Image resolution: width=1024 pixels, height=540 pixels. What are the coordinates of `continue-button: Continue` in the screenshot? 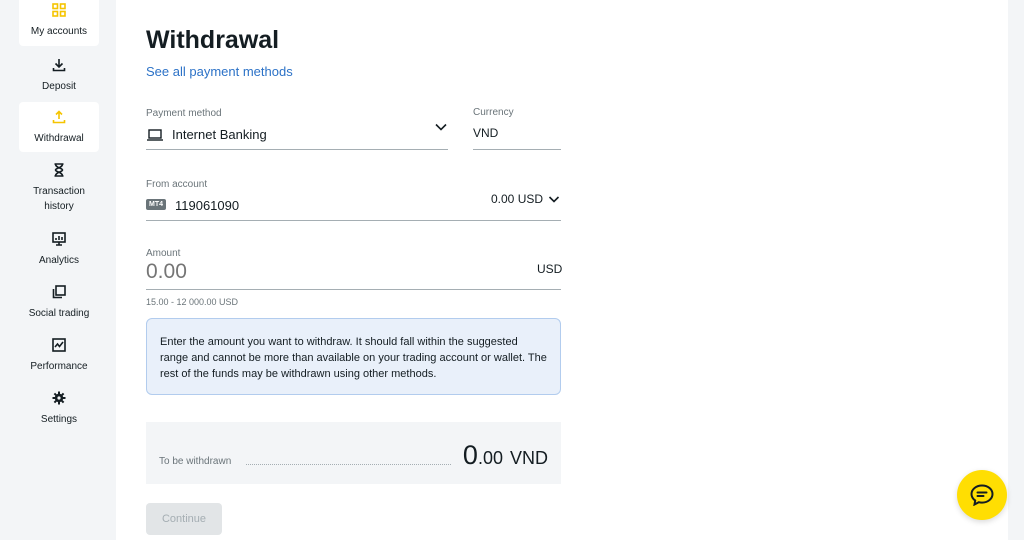 It's located at (184, 519).